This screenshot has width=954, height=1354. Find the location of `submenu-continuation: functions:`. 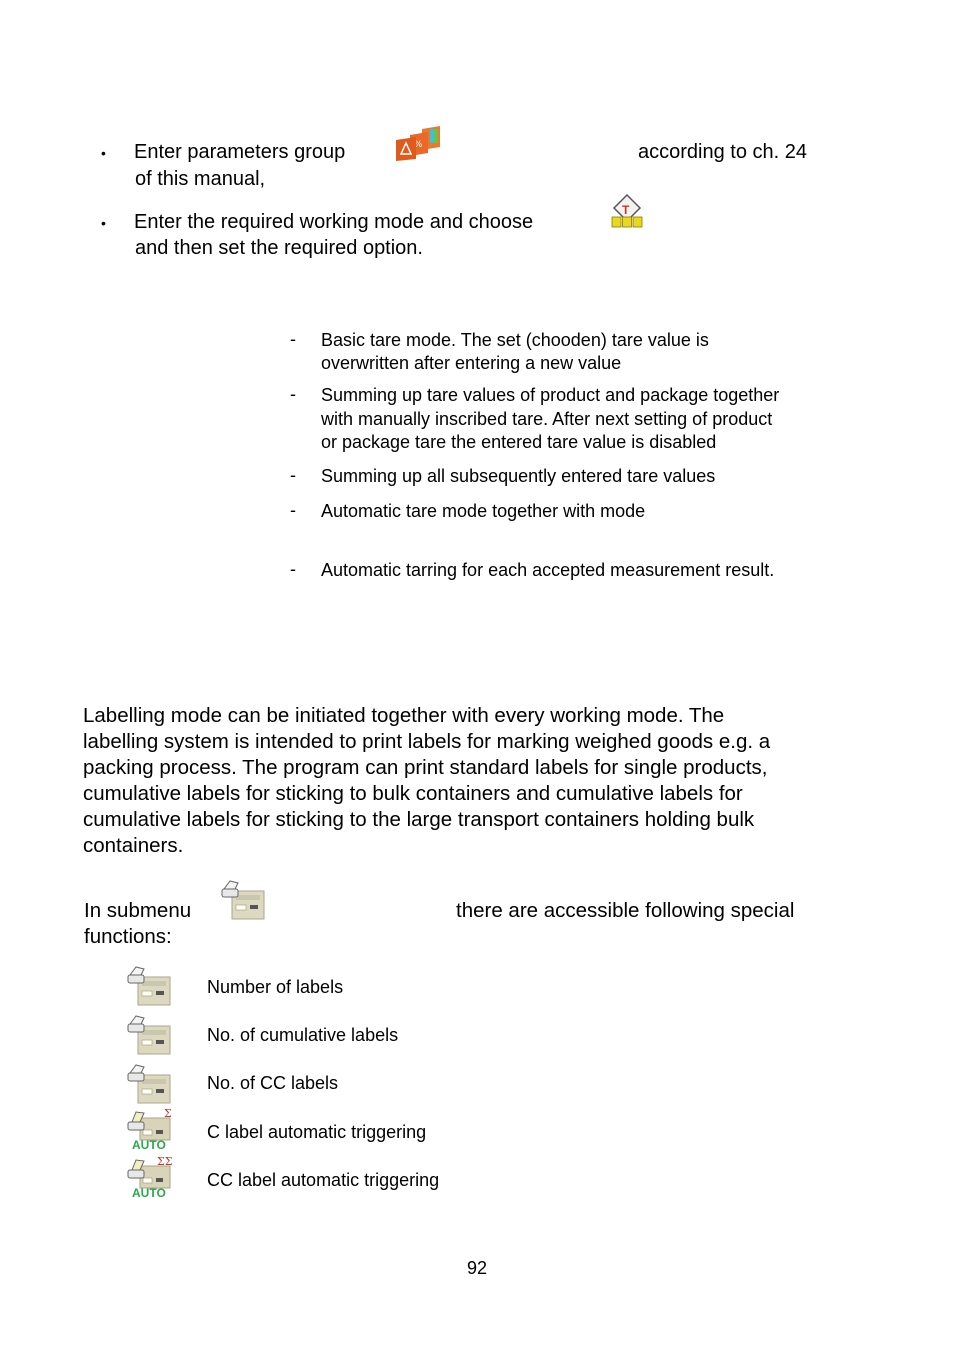

submenu-continuation: functions: is located at coordinates (128, 936).